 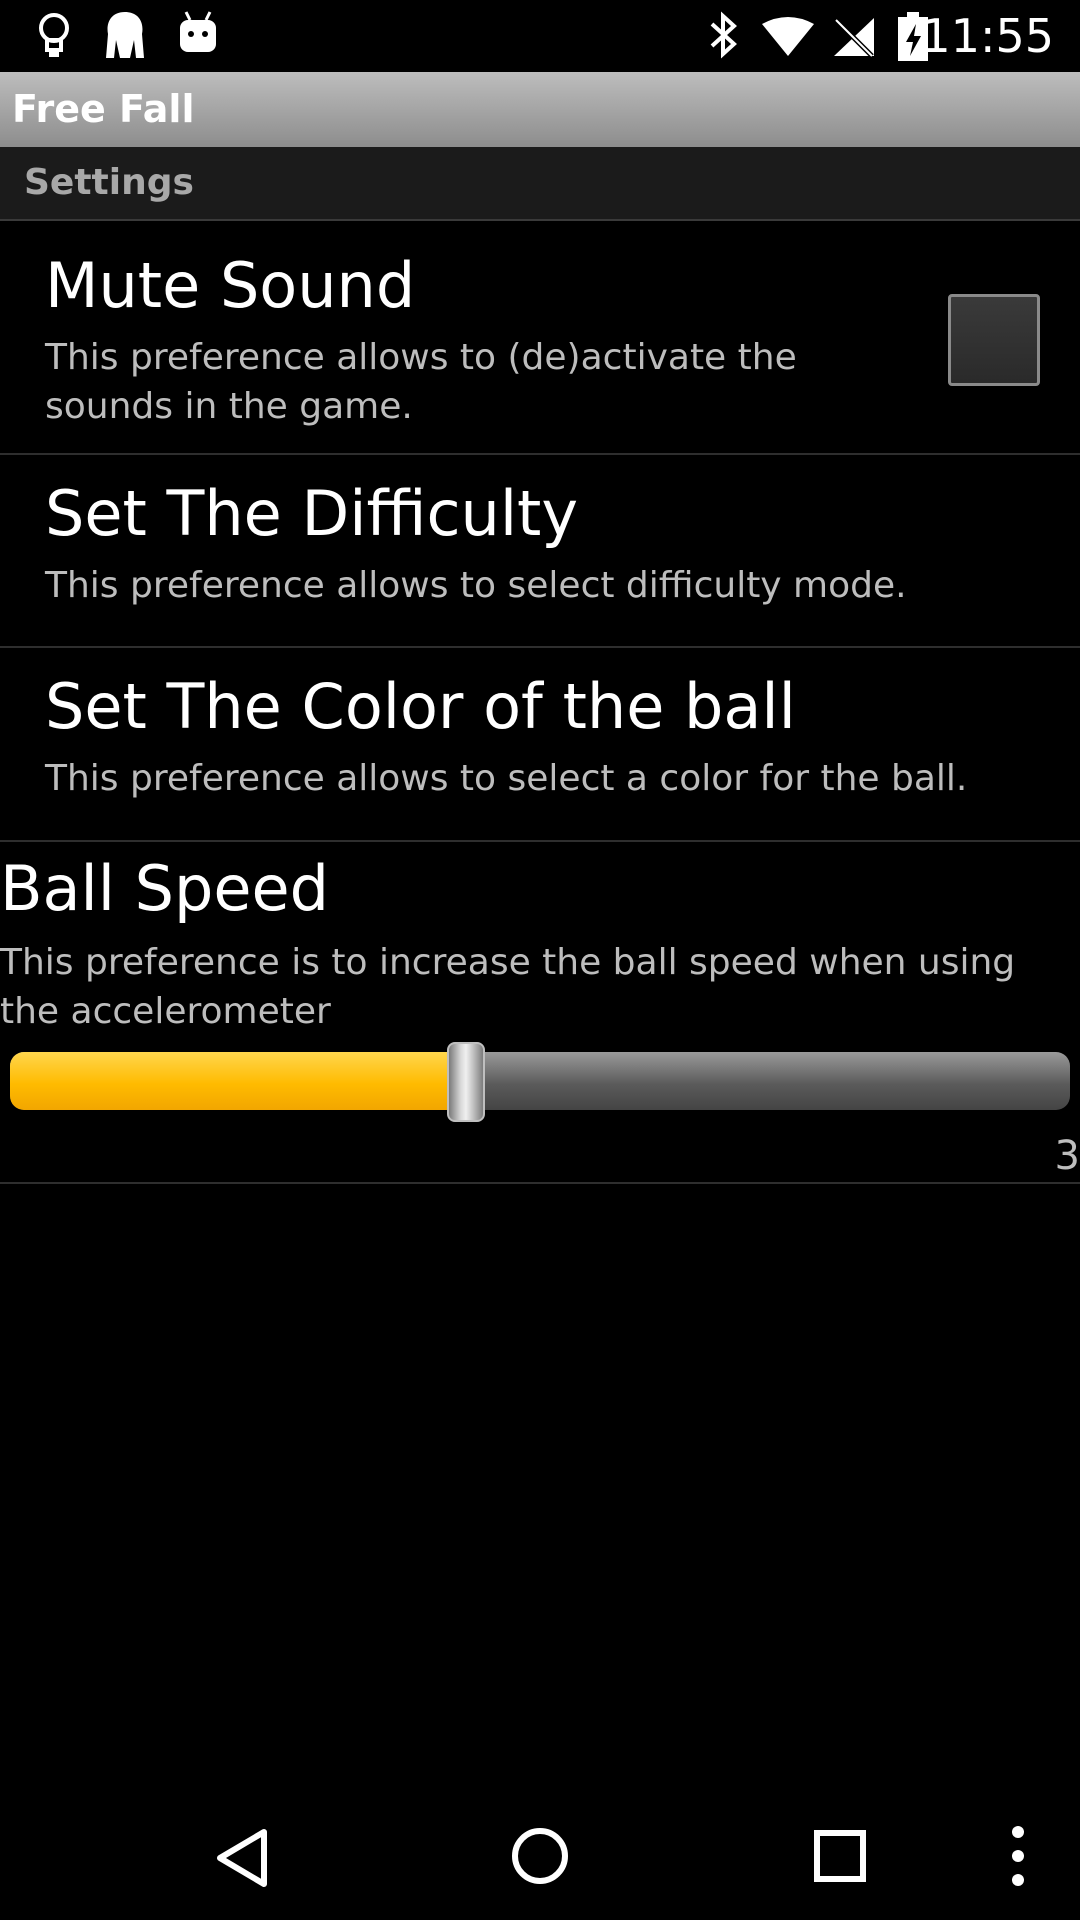 I want to click on app-notification-icon, so click(x=125, y=38).